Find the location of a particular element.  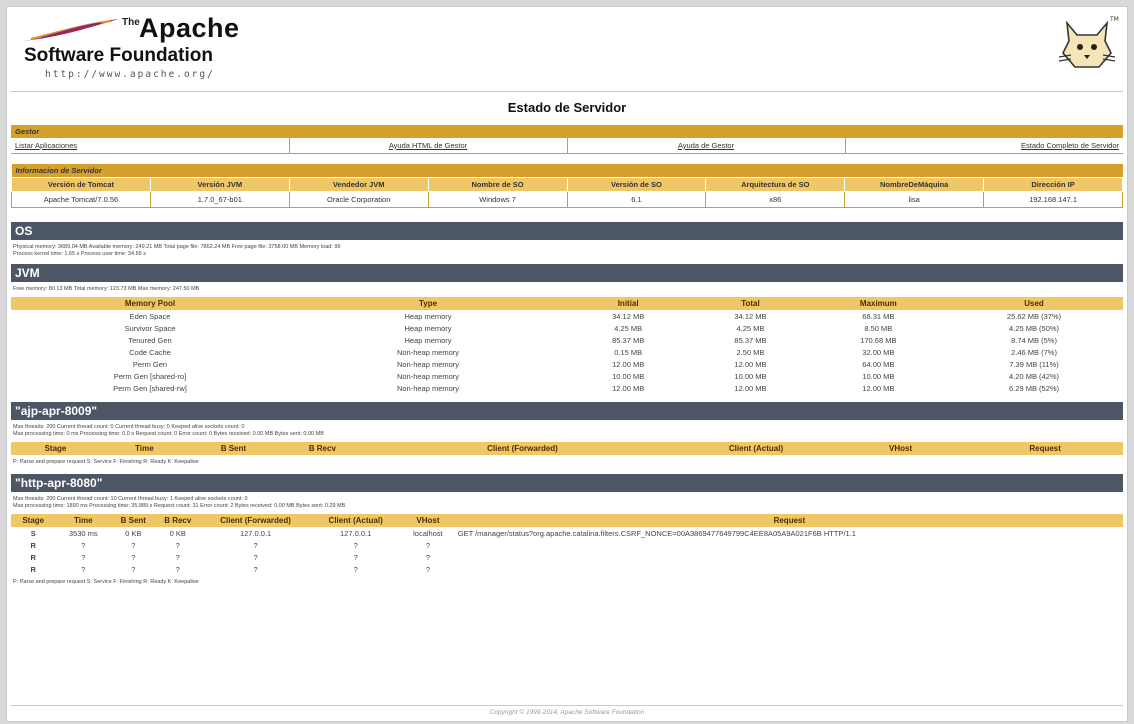

http-cell: 0 KB is located at coordinates (177, 533).